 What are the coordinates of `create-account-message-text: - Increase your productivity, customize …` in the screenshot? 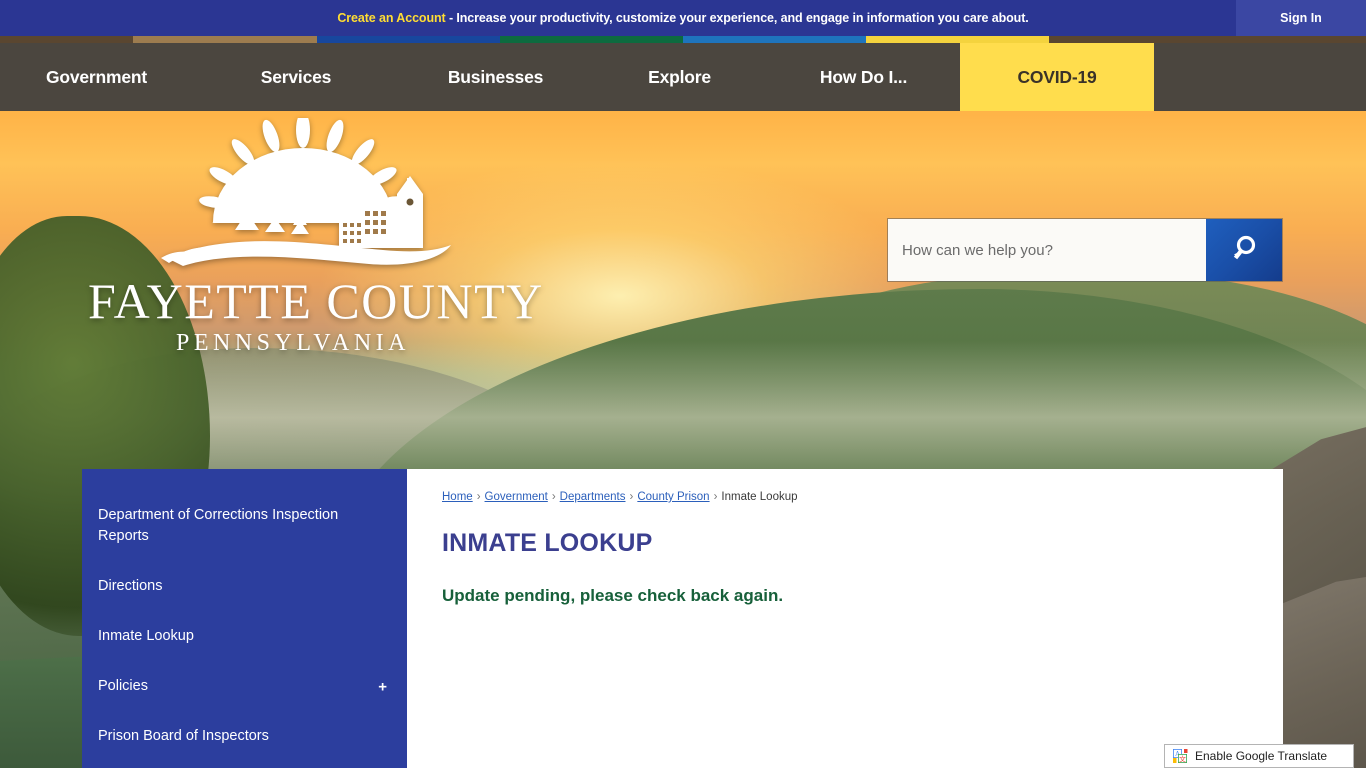 It's located at (737, 18).